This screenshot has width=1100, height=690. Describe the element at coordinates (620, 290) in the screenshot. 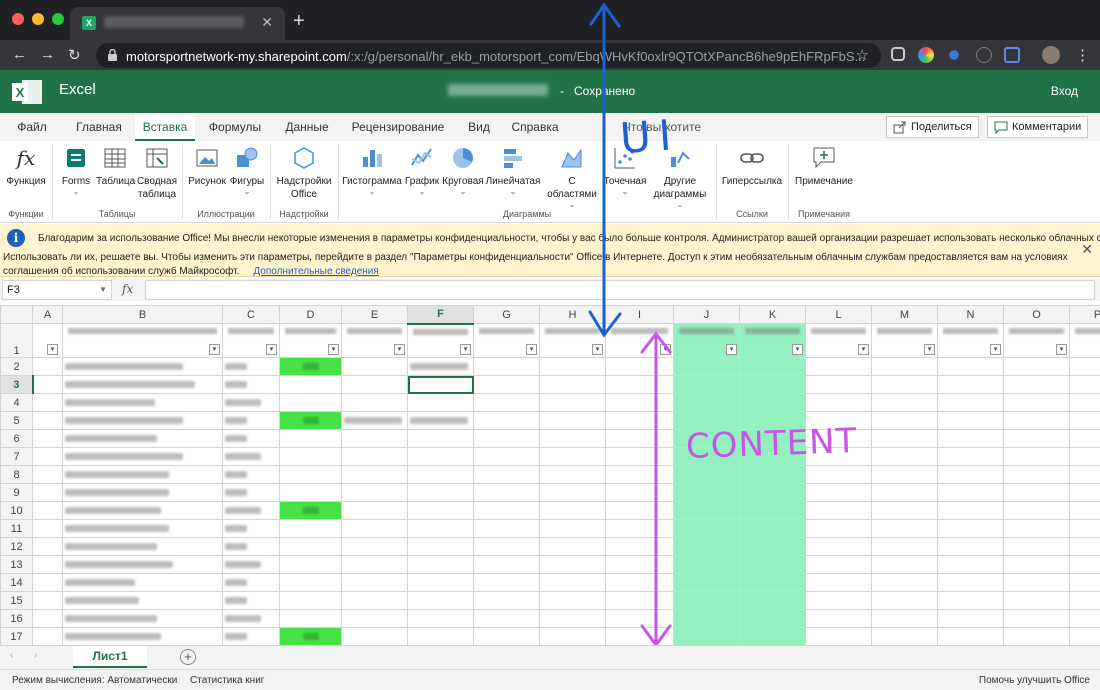

I see `formula-input` at that location.